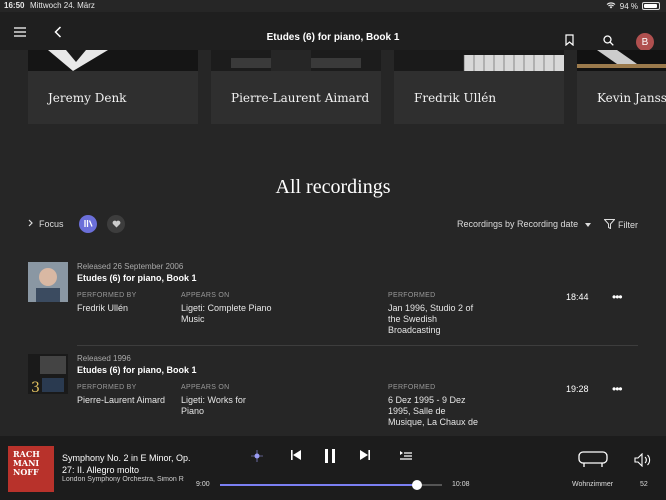 The width and height of the screenshot is (666, 500). What do you see at coordinates (461, 484) in the screenshot?
I see `total-time: 10:08` at bounding box center [461, 484].